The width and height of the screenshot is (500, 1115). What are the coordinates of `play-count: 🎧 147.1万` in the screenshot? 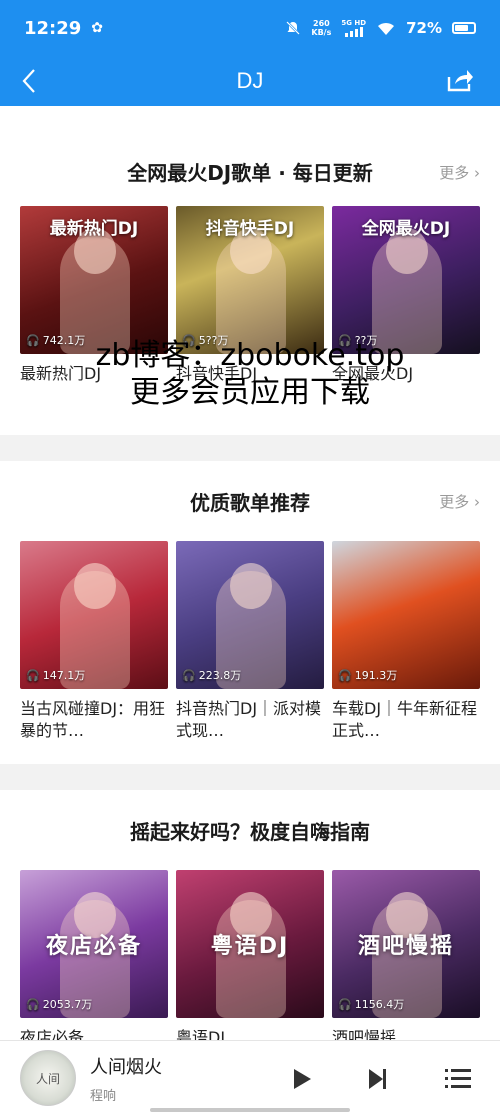 It's located at (55, 675).